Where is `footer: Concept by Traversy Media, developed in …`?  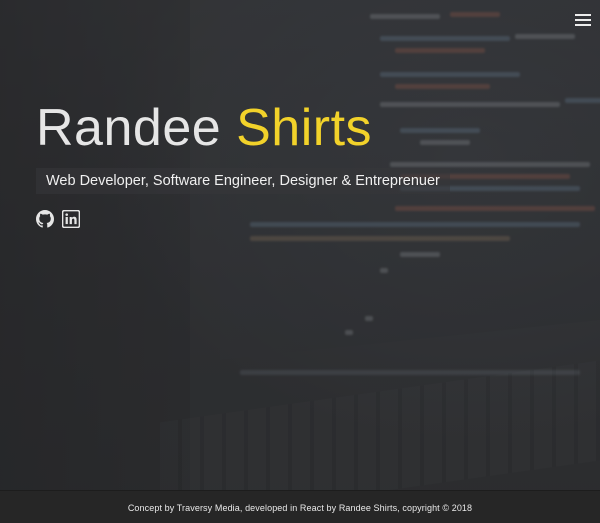 footer: Concept by Traversy Media, developed in … is located at coordinates (300, 506).